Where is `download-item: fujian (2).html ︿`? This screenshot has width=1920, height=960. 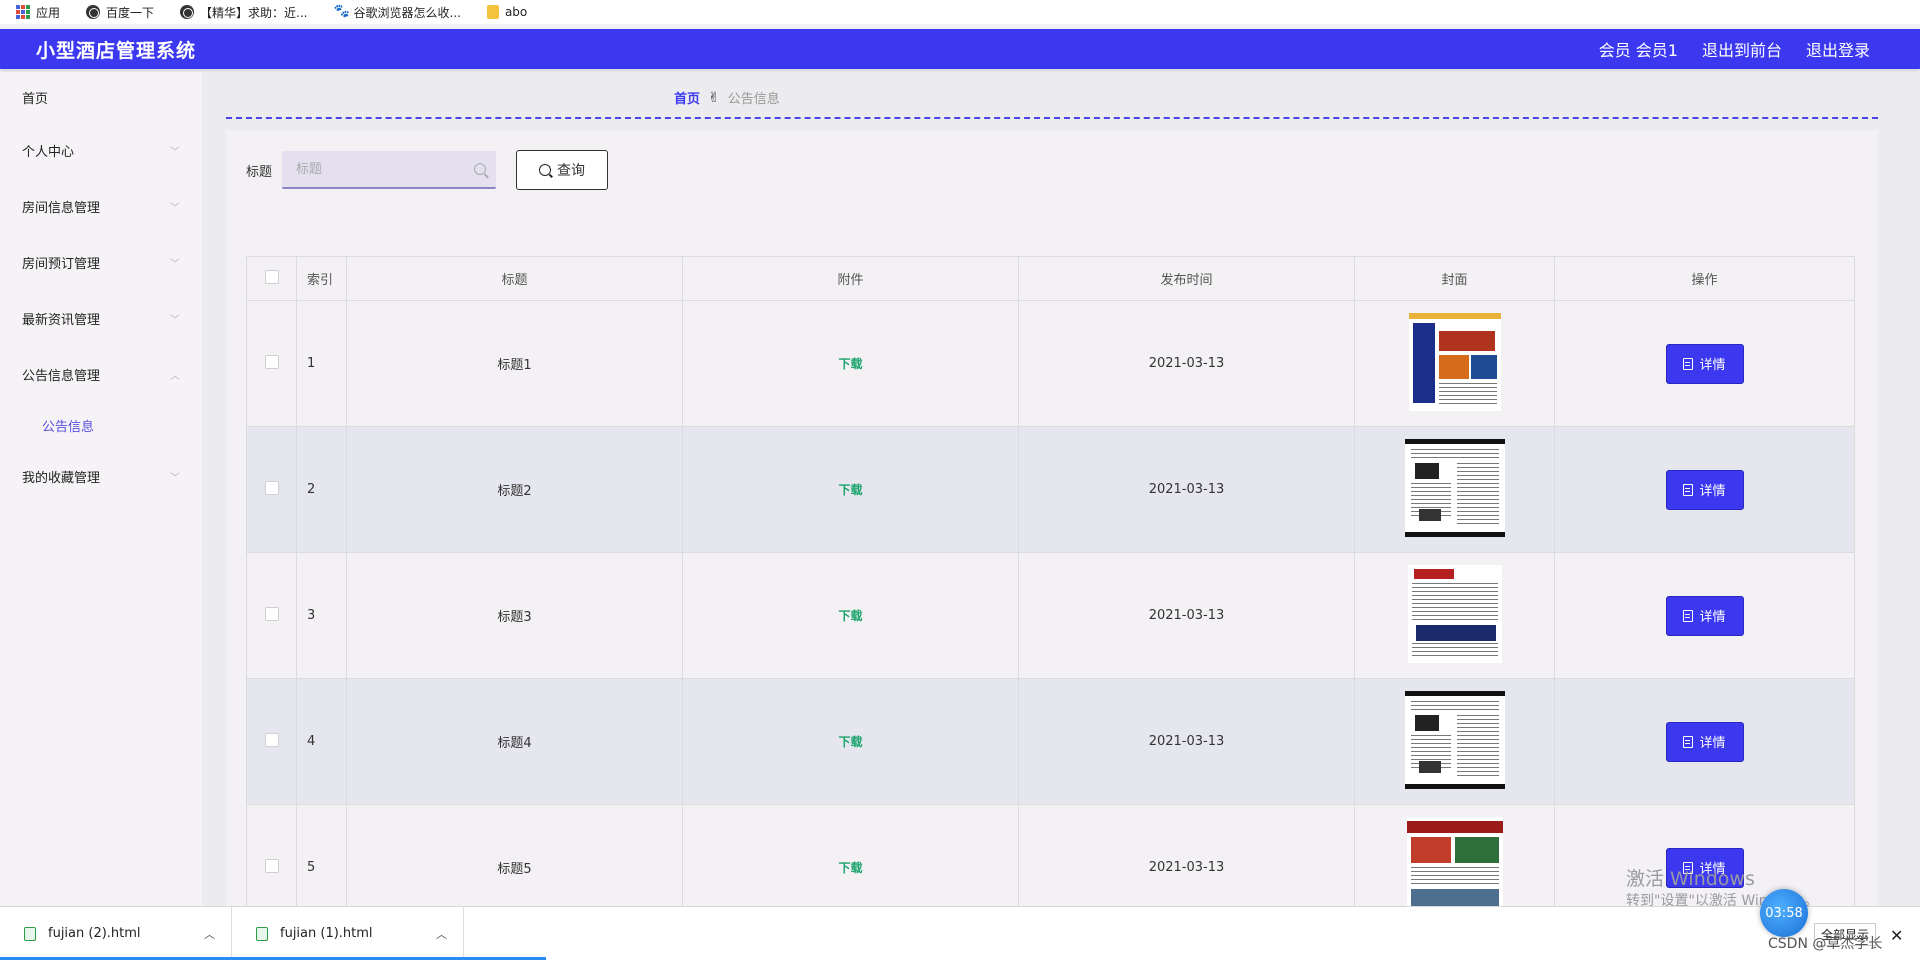
download-item: fujian (2).html ︿ is located at coordinates (116, 933).